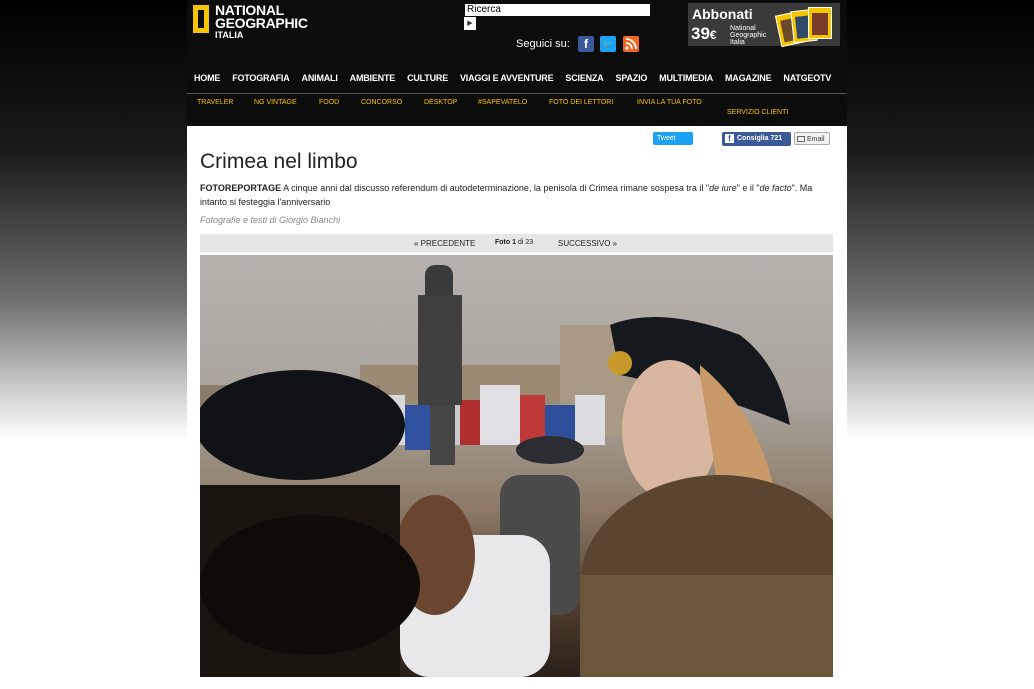  I want to click on nav-item-spazio: SPAZIO, so click(632, 78).